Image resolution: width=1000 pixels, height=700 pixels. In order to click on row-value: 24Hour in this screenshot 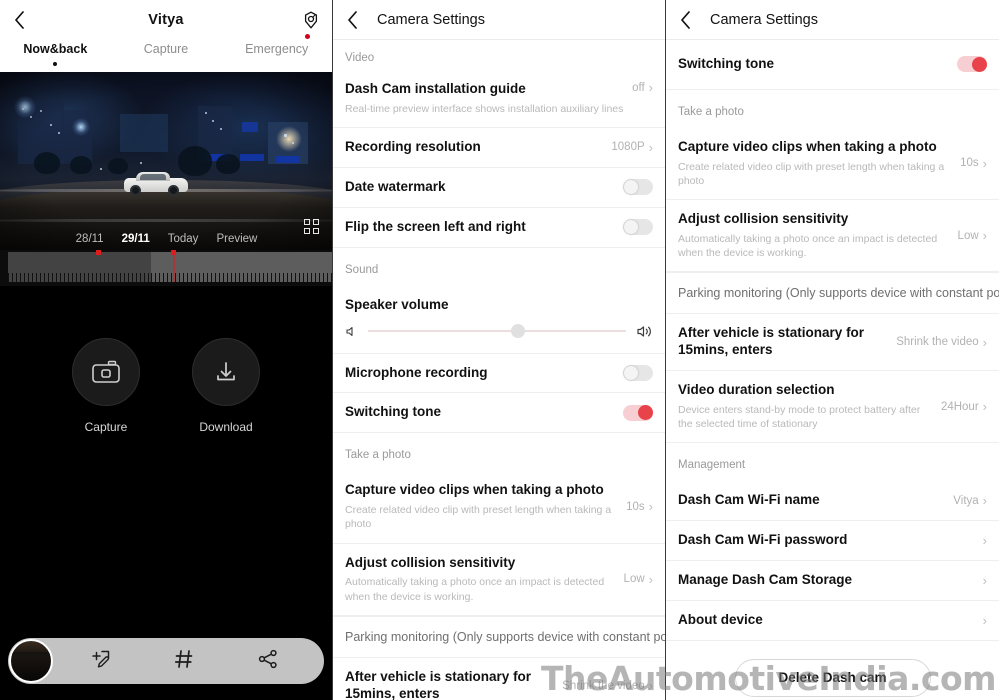, I will do `click(959, 406)`.